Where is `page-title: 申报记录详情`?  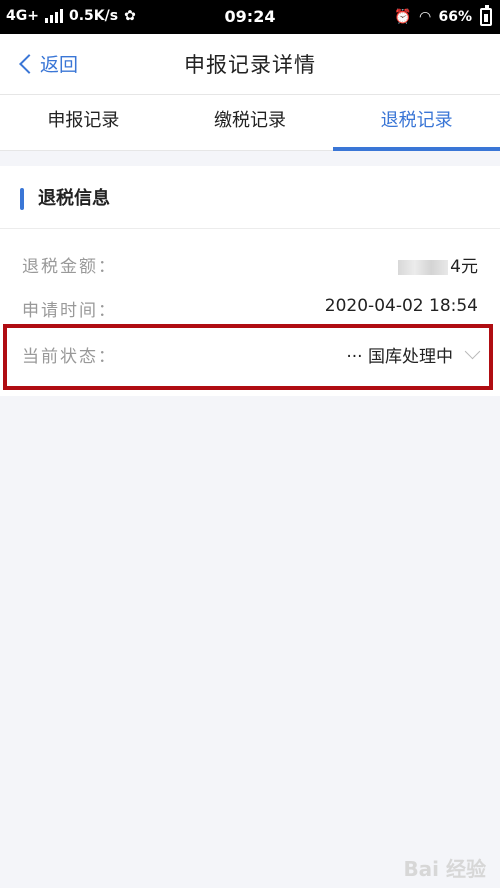
page-title: 申报记录详情 is located at coordinates (250, 65).